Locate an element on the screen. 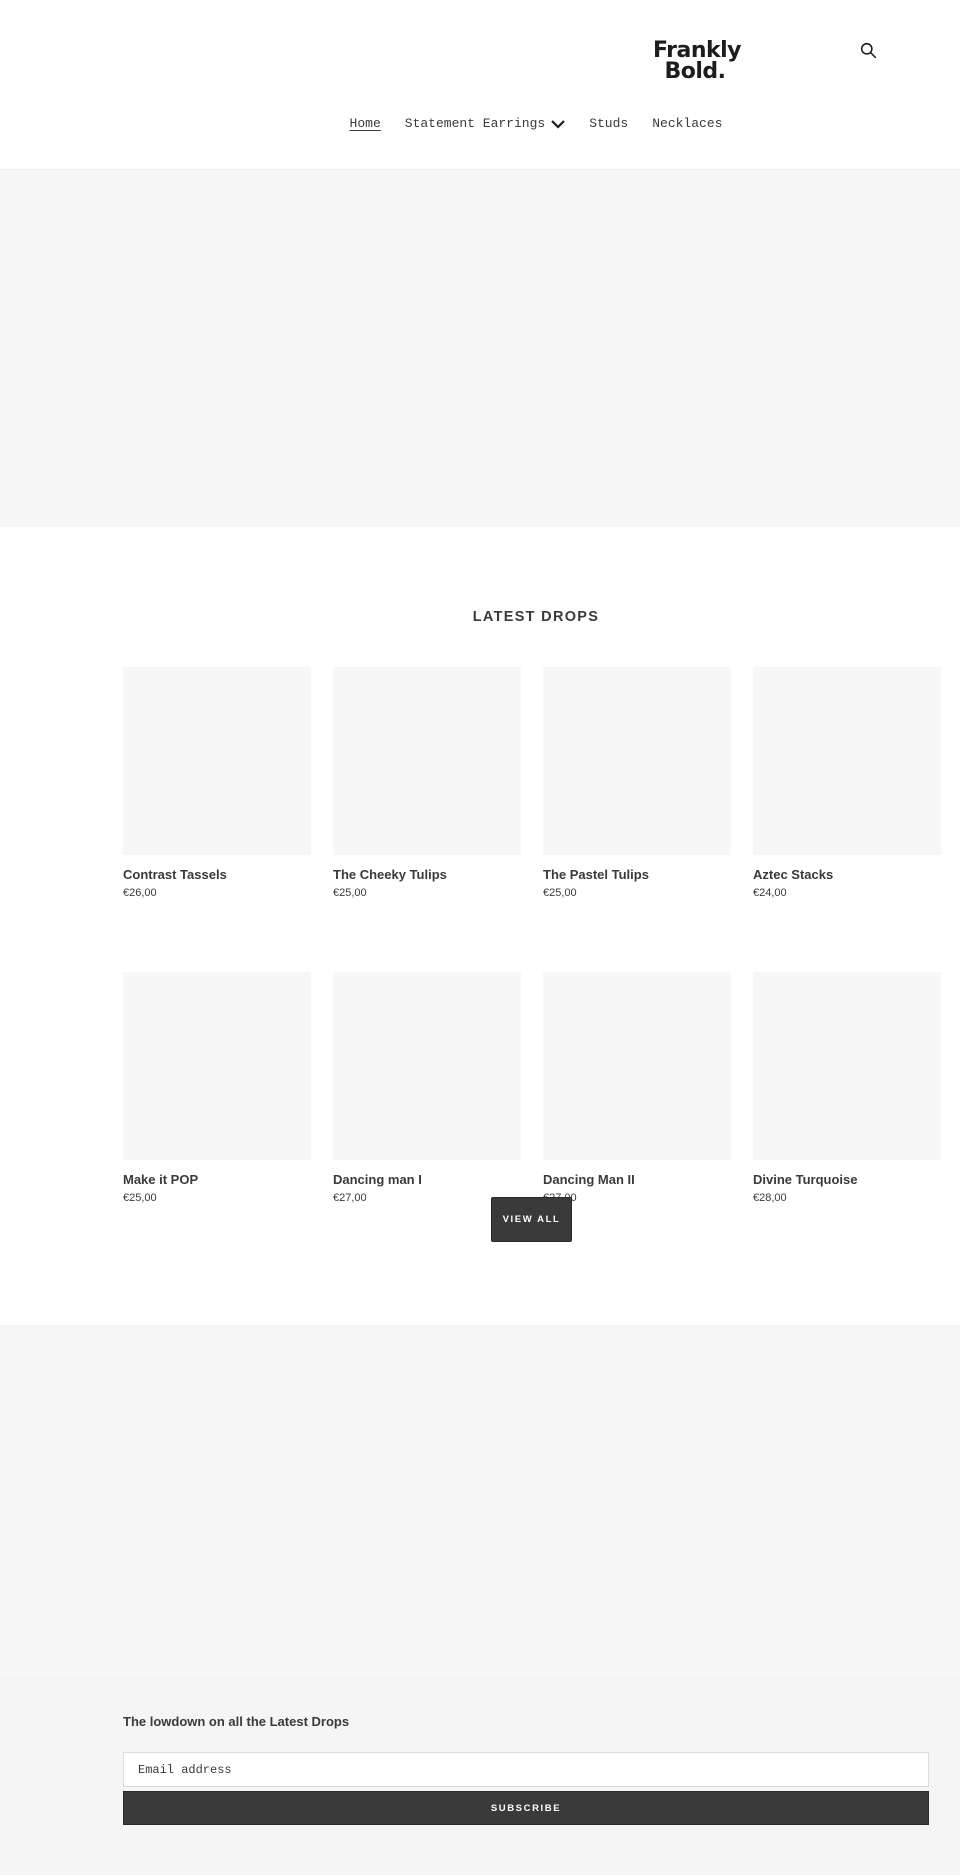 Image resolution: width=960 pixels, height=1875 pixels. product-card: Aztec Stacks €24,00 is located at coordinates (847, 784).